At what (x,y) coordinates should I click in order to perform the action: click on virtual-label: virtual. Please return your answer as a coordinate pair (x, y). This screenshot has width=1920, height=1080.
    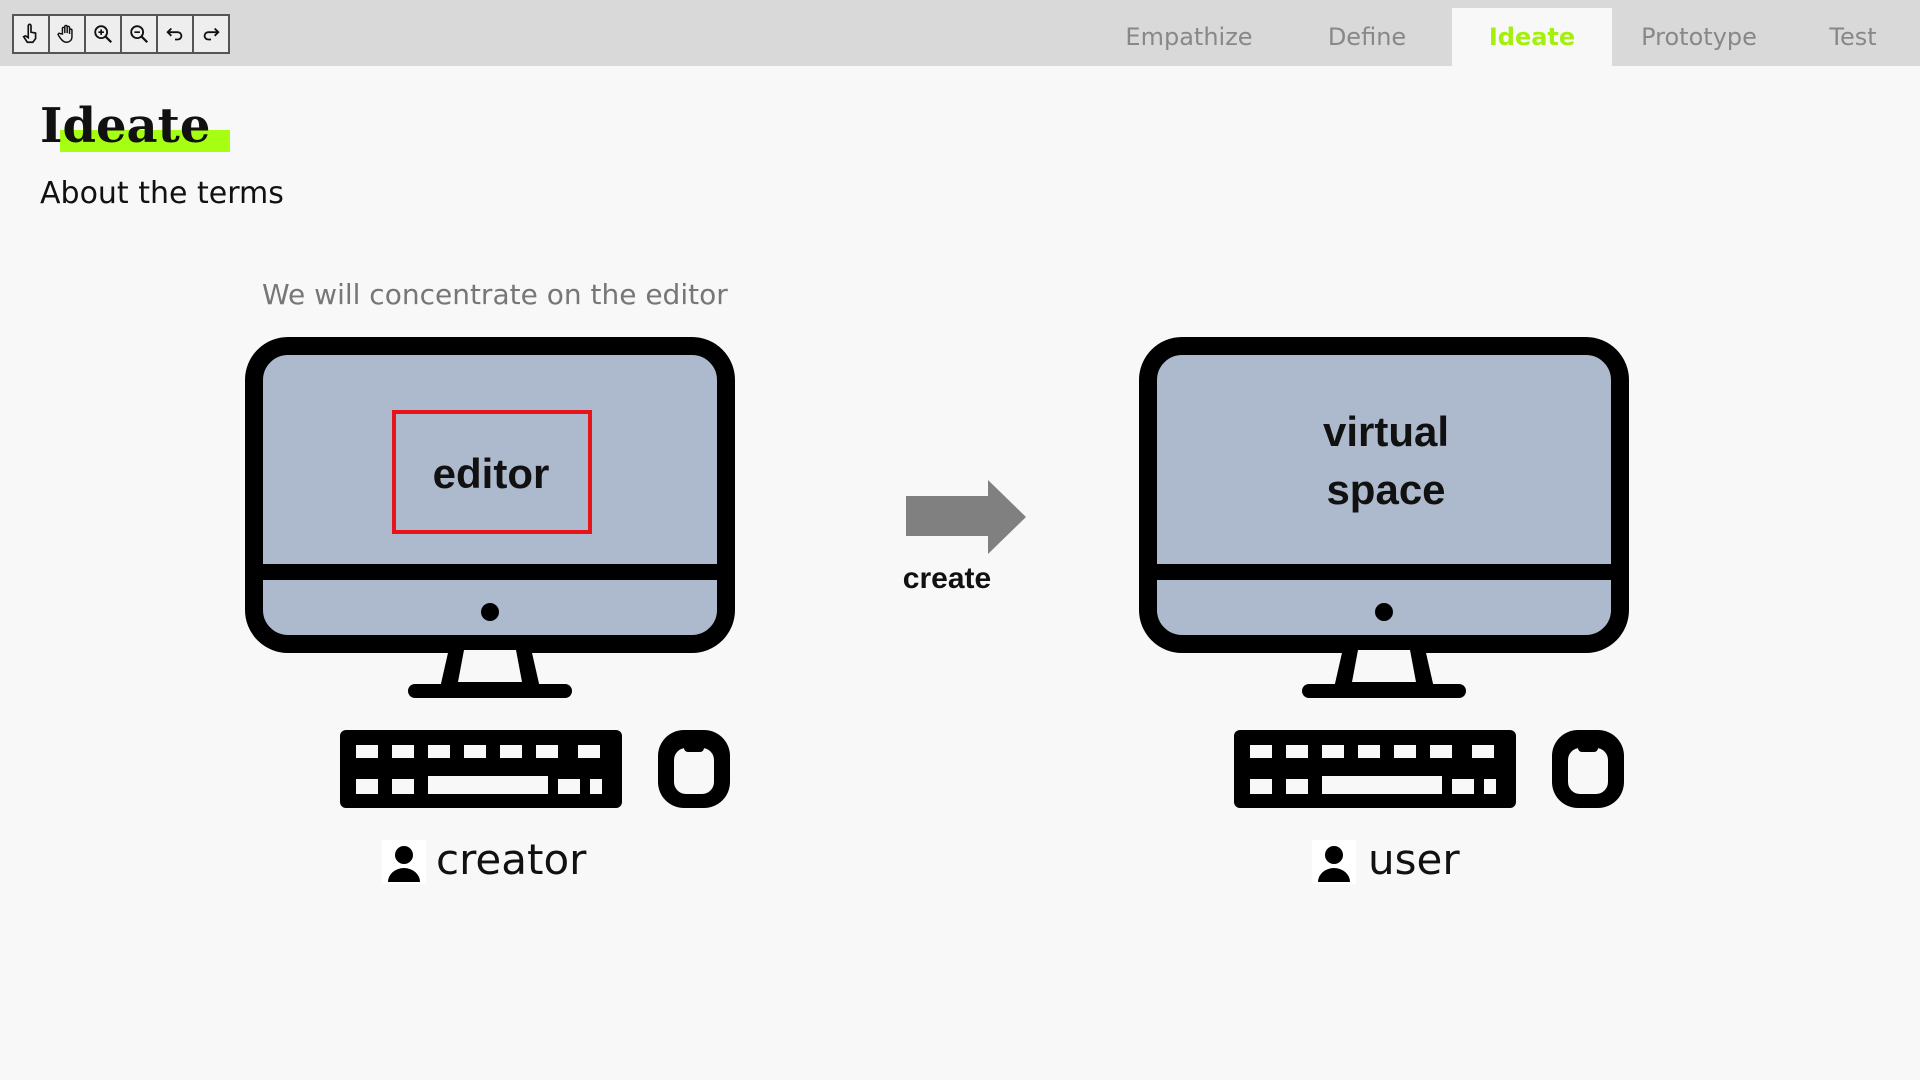
    Looking at the image, I should click on (1386, 431).